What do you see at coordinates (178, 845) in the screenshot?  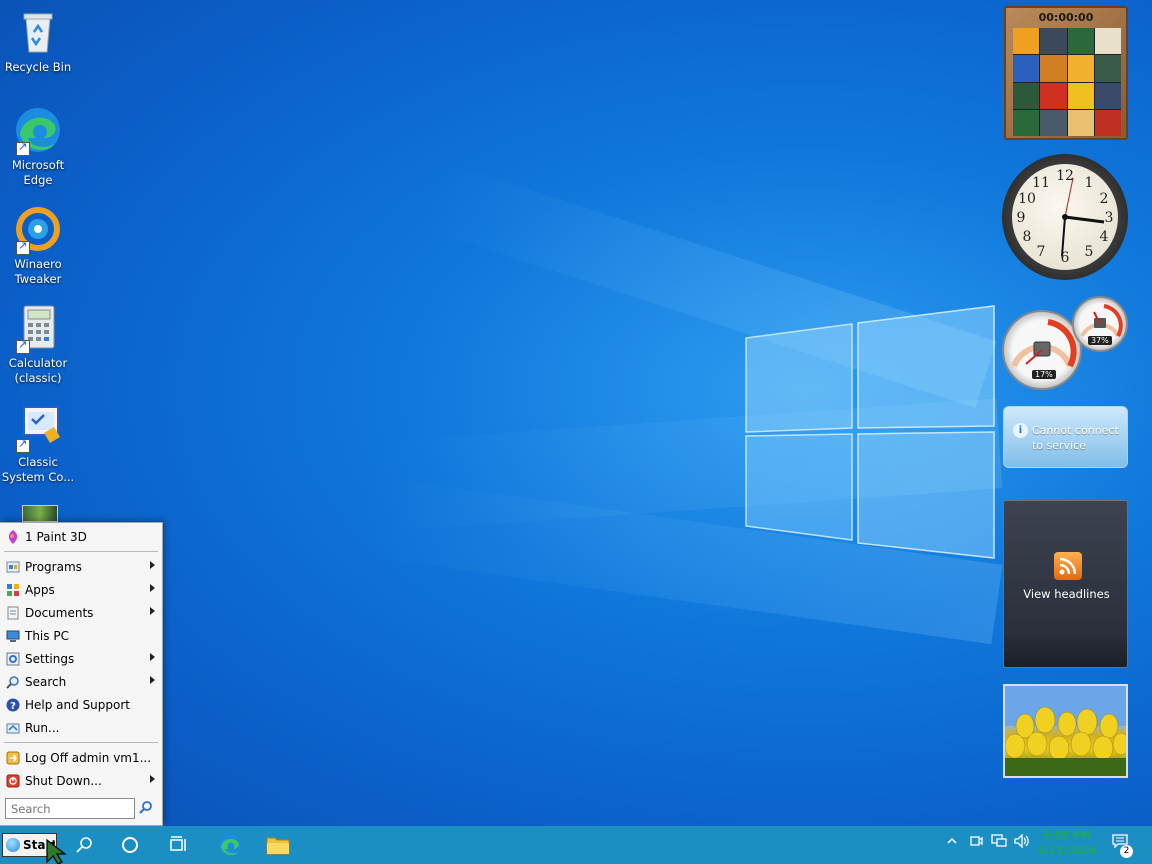 I see `task-view-button` at bounding box center [178, 845].